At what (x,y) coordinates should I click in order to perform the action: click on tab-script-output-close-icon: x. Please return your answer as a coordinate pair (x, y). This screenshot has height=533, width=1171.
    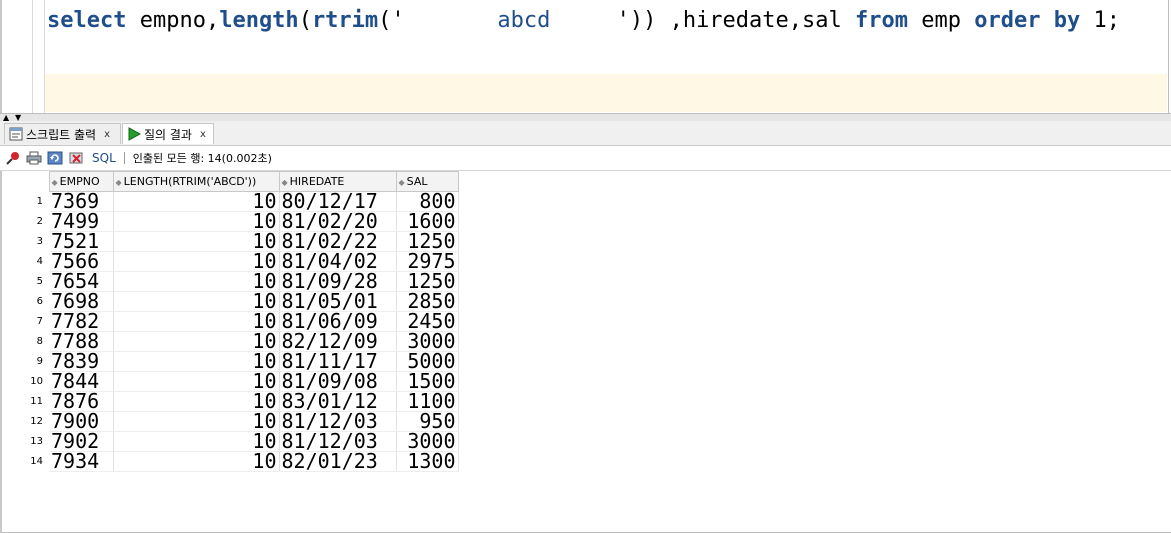
    Looking at the image, I should click on (107, 134).